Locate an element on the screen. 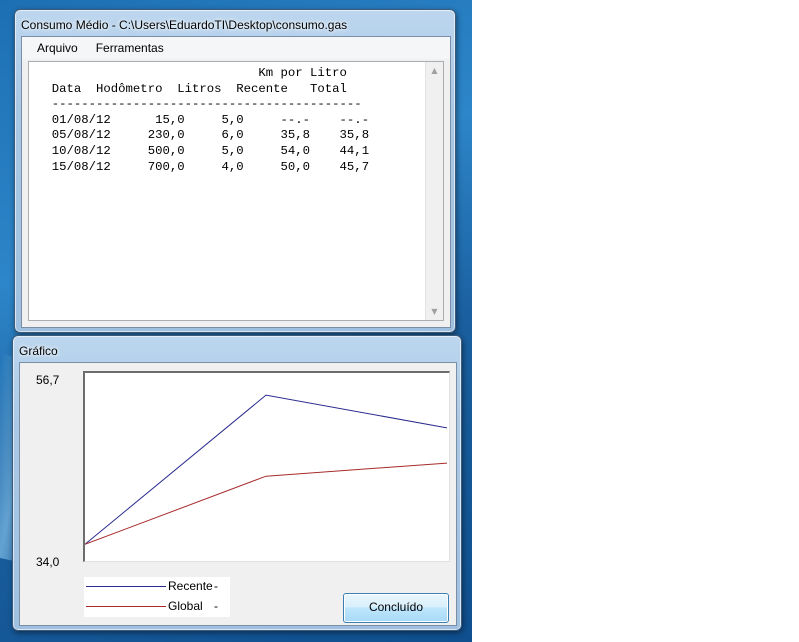 The width and height of the screenshot is (799, 642). report-row: 05/08/12 230,0 6,0 35,8 35,8 is located at coordinates (203, 135).